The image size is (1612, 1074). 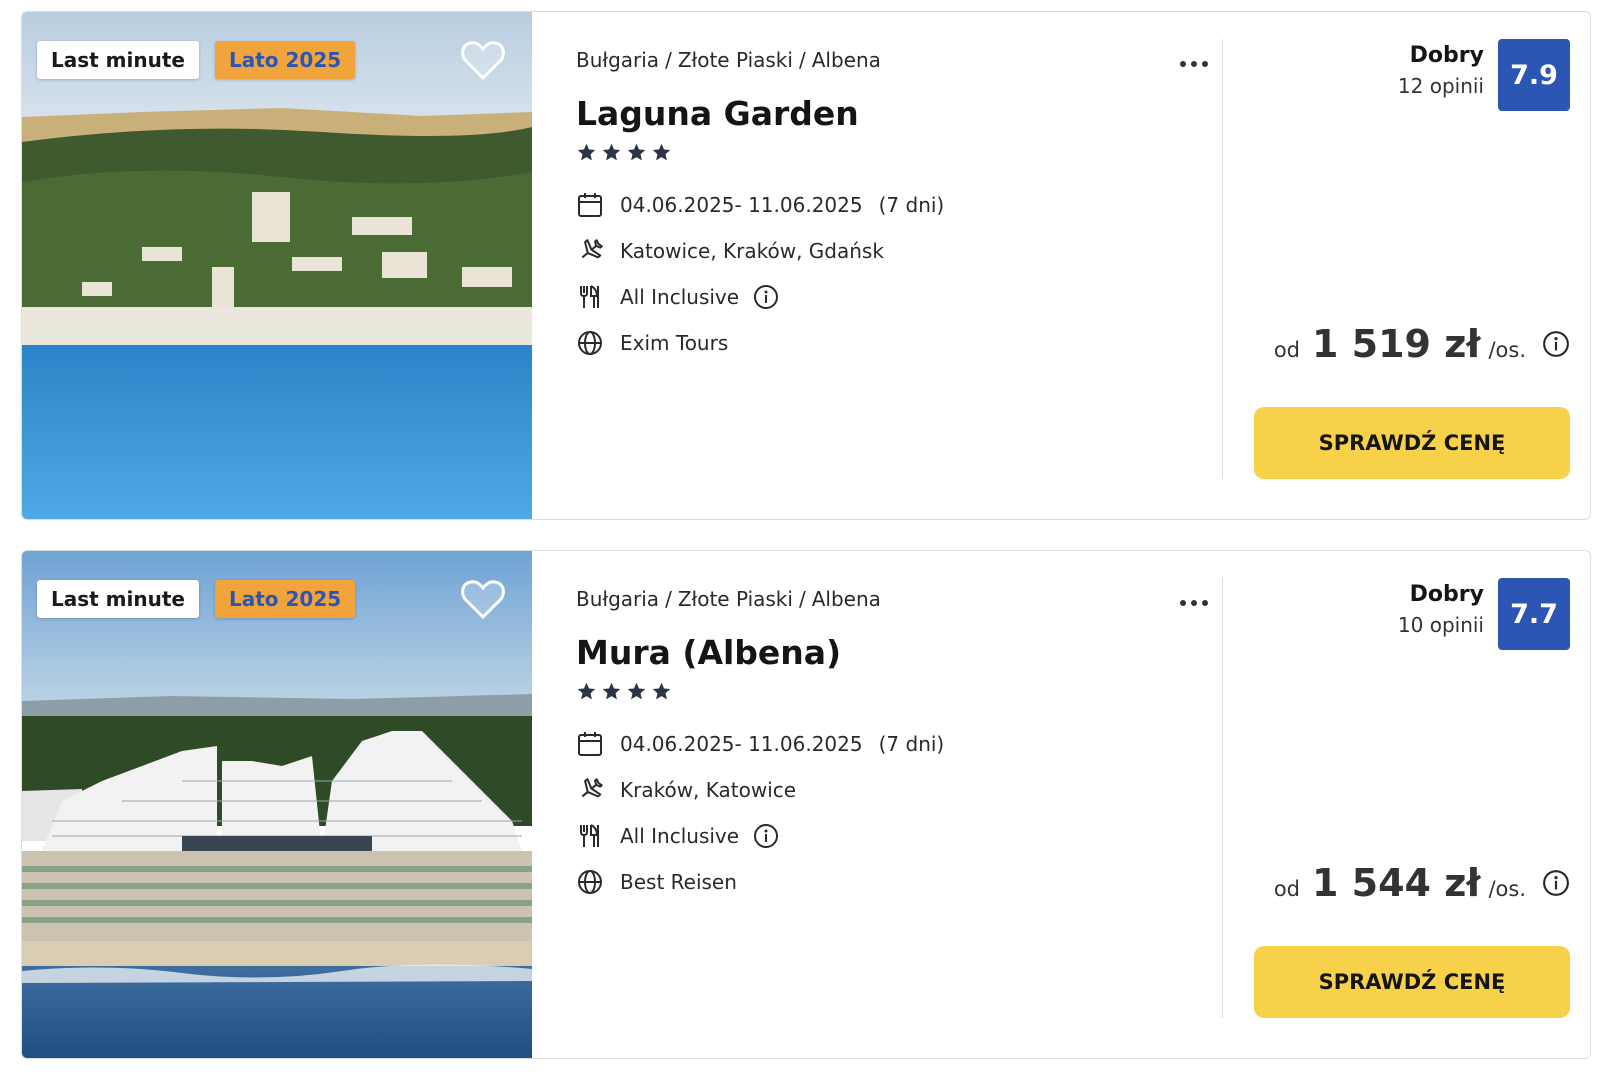 I want to click on price-value: 1 544 zł, so click(x=1396, y=883).